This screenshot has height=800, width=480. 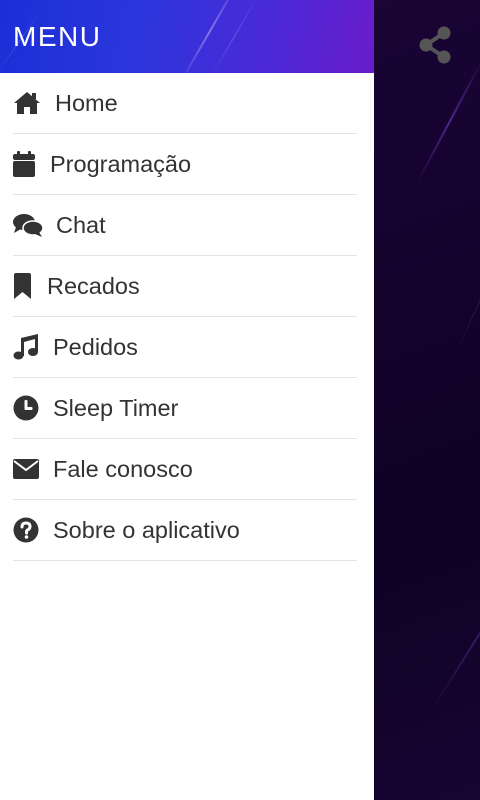 I want to click on menu-item-label: Programação, so click(x=121, y=164).